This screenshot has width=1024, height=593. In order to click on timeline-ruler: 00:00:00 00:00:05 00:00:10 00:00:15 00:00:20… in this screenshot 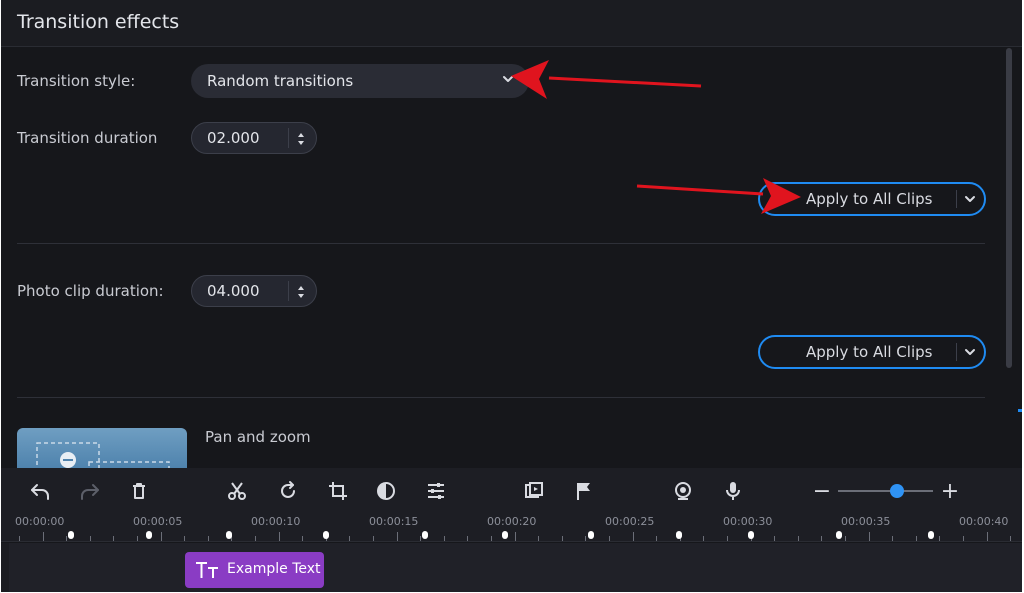, I will do `click(511, 527)`.